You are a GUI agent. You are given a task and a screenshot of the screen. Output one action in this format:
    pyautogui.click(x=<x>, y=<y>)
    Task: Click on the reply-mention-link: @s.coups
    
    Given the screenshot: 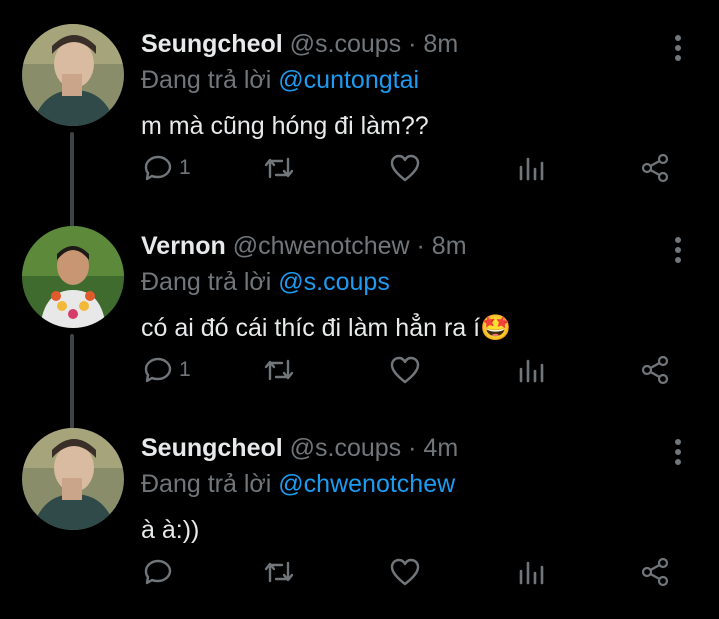 What is the action you would take?
    pyautogui.click(x=334, y=282)
    